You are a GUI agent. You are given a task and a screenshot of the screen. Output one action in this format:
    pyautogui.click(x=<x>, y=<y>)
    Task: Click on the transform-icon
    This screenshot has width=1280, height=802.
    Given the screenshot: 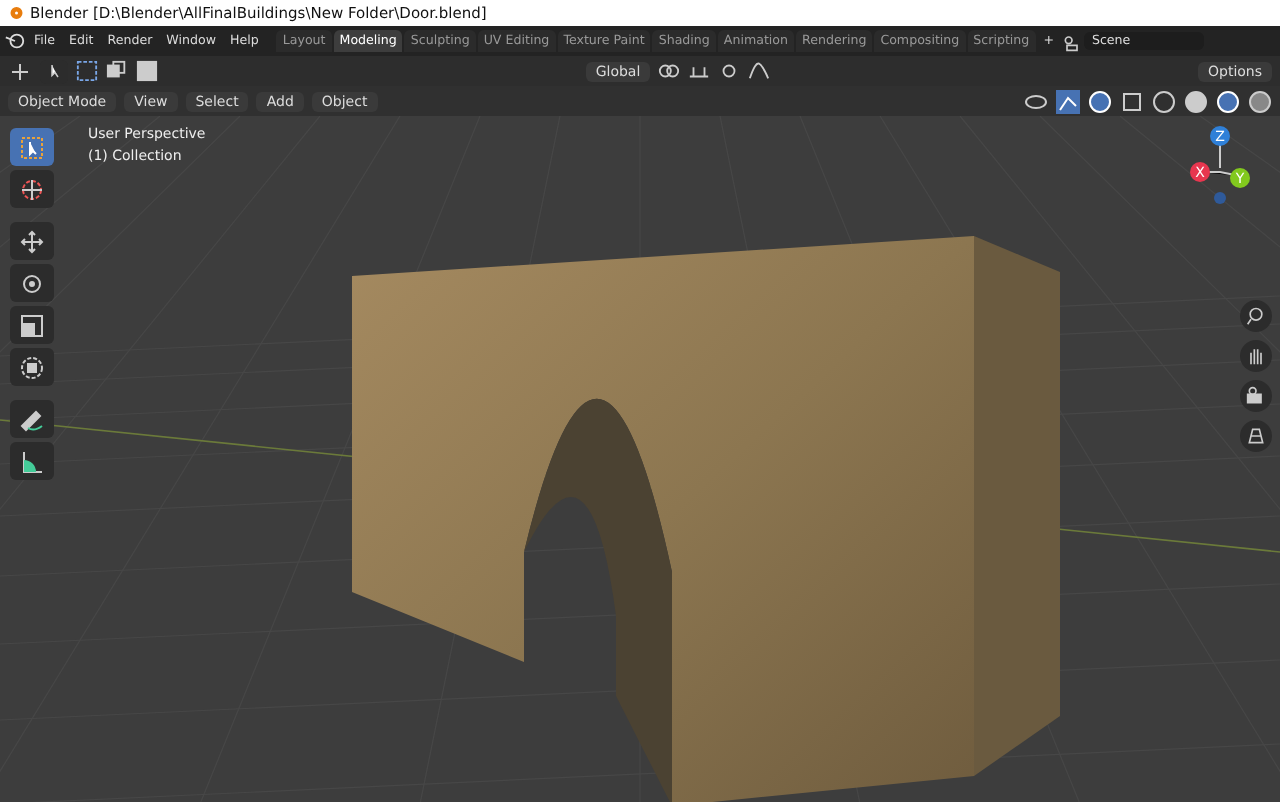 What is the action you would take?
    pyautogui.click(x=32, y=367)
    